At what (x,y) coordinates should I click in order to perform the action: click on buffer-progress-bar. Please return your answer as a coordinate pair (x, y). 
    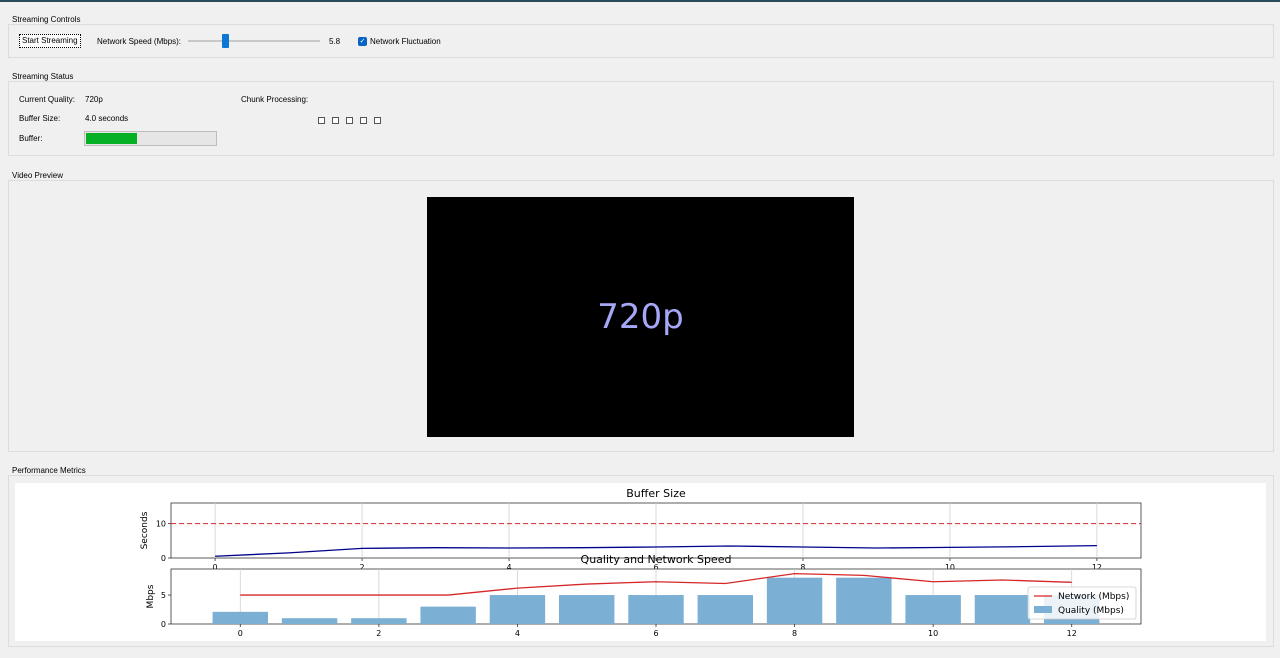
    Looking at the image, I should click on (150, 138).